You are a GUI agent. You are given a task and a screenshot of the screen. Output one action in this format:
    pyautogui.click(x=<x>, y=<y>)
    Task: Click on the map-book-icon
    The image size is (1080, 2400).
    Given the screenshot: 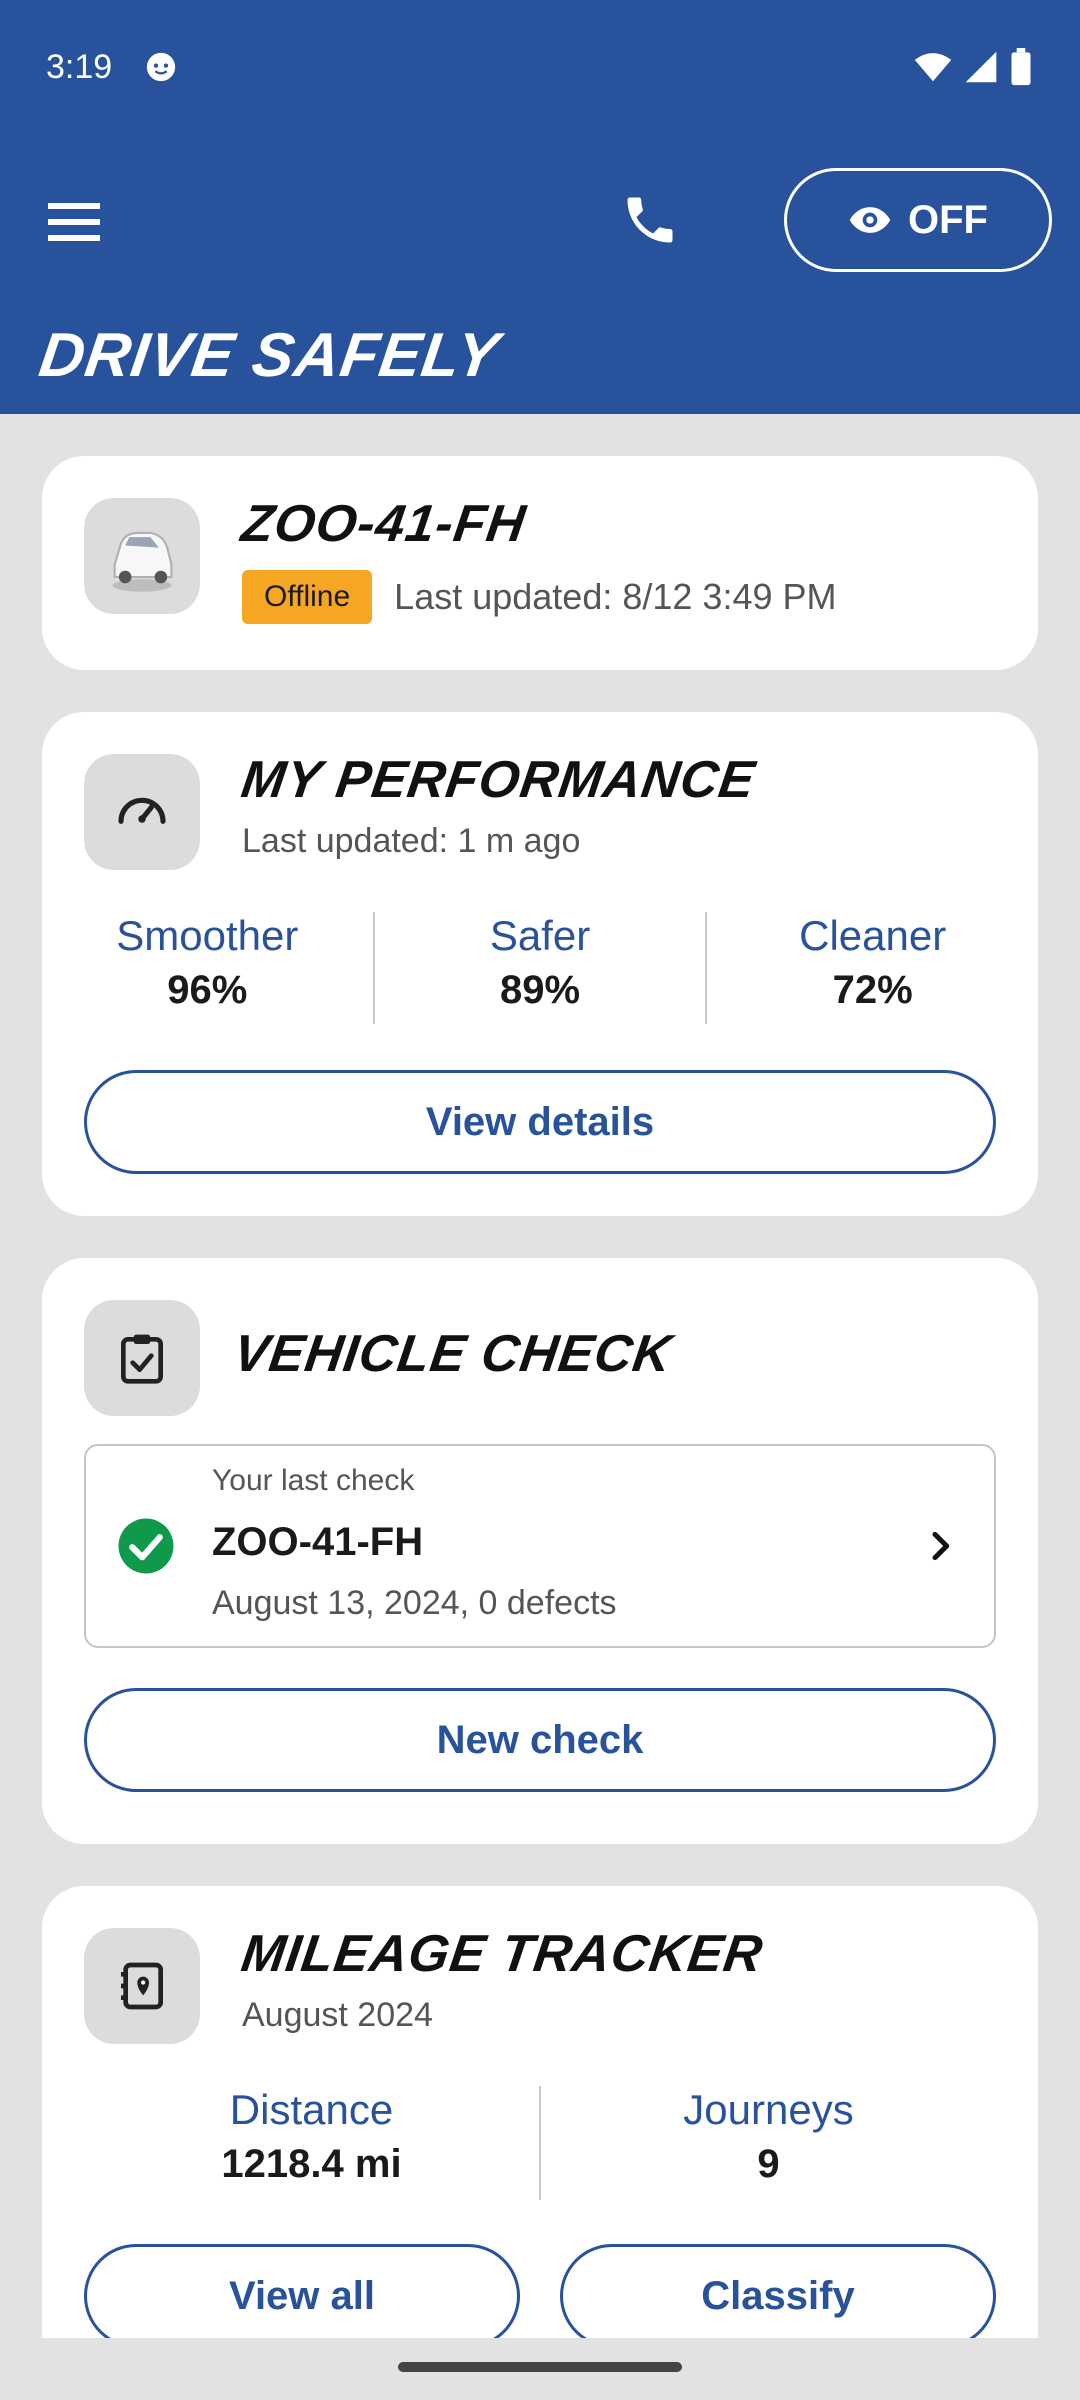 What is the action you would take?
    pyautogui.click(x=142, y=1986)
    